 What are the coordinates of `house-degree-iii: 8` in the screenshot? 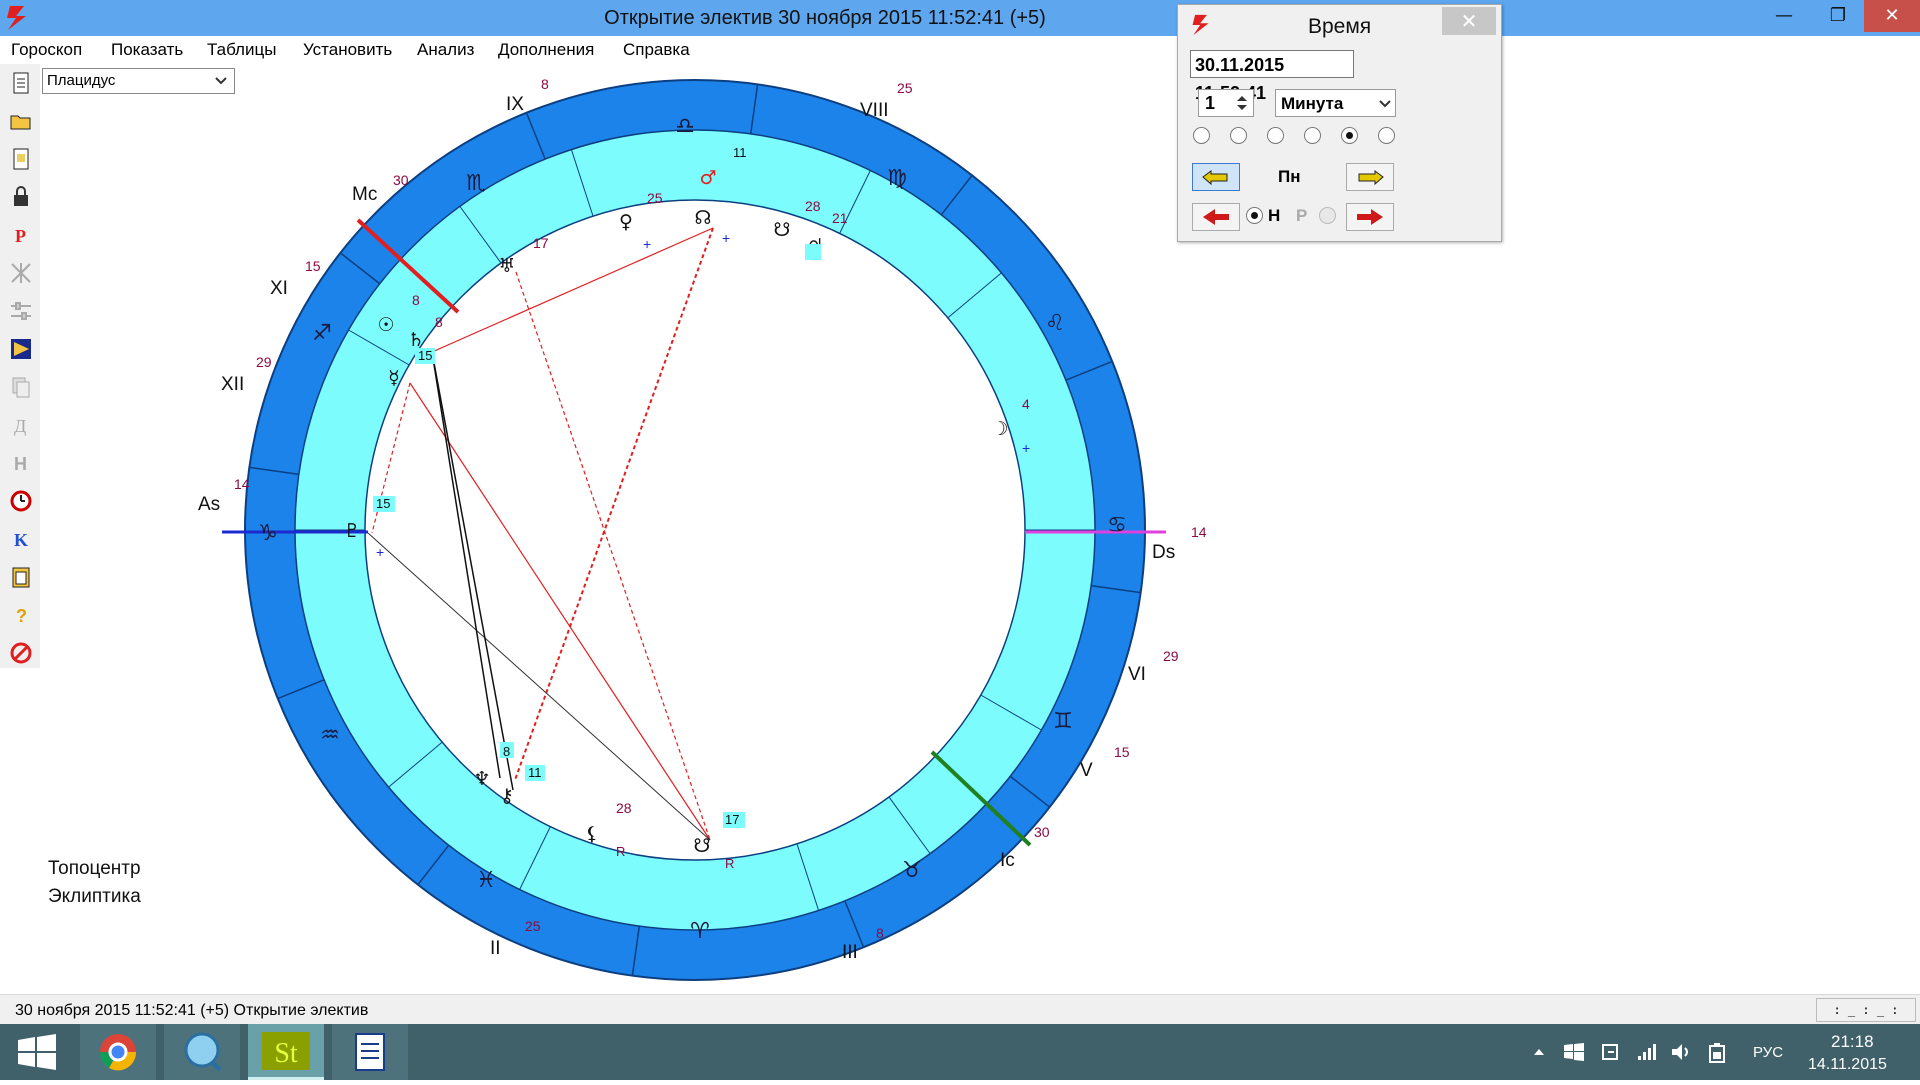 It's located at (880, 933).